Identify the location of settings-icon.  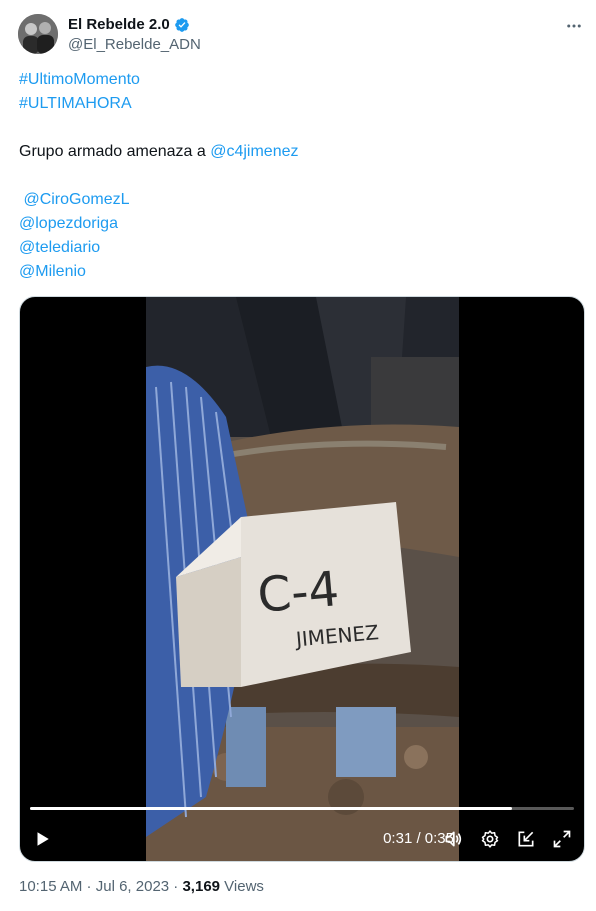
(490, 839).